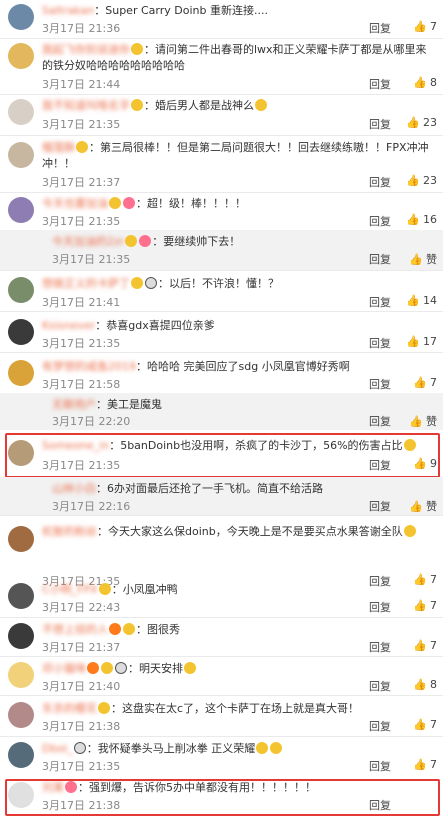 The image size is (443, 817). Describe the element at coordinates (430, 180) in the screenshot. I see `like-count: 23` at that location.